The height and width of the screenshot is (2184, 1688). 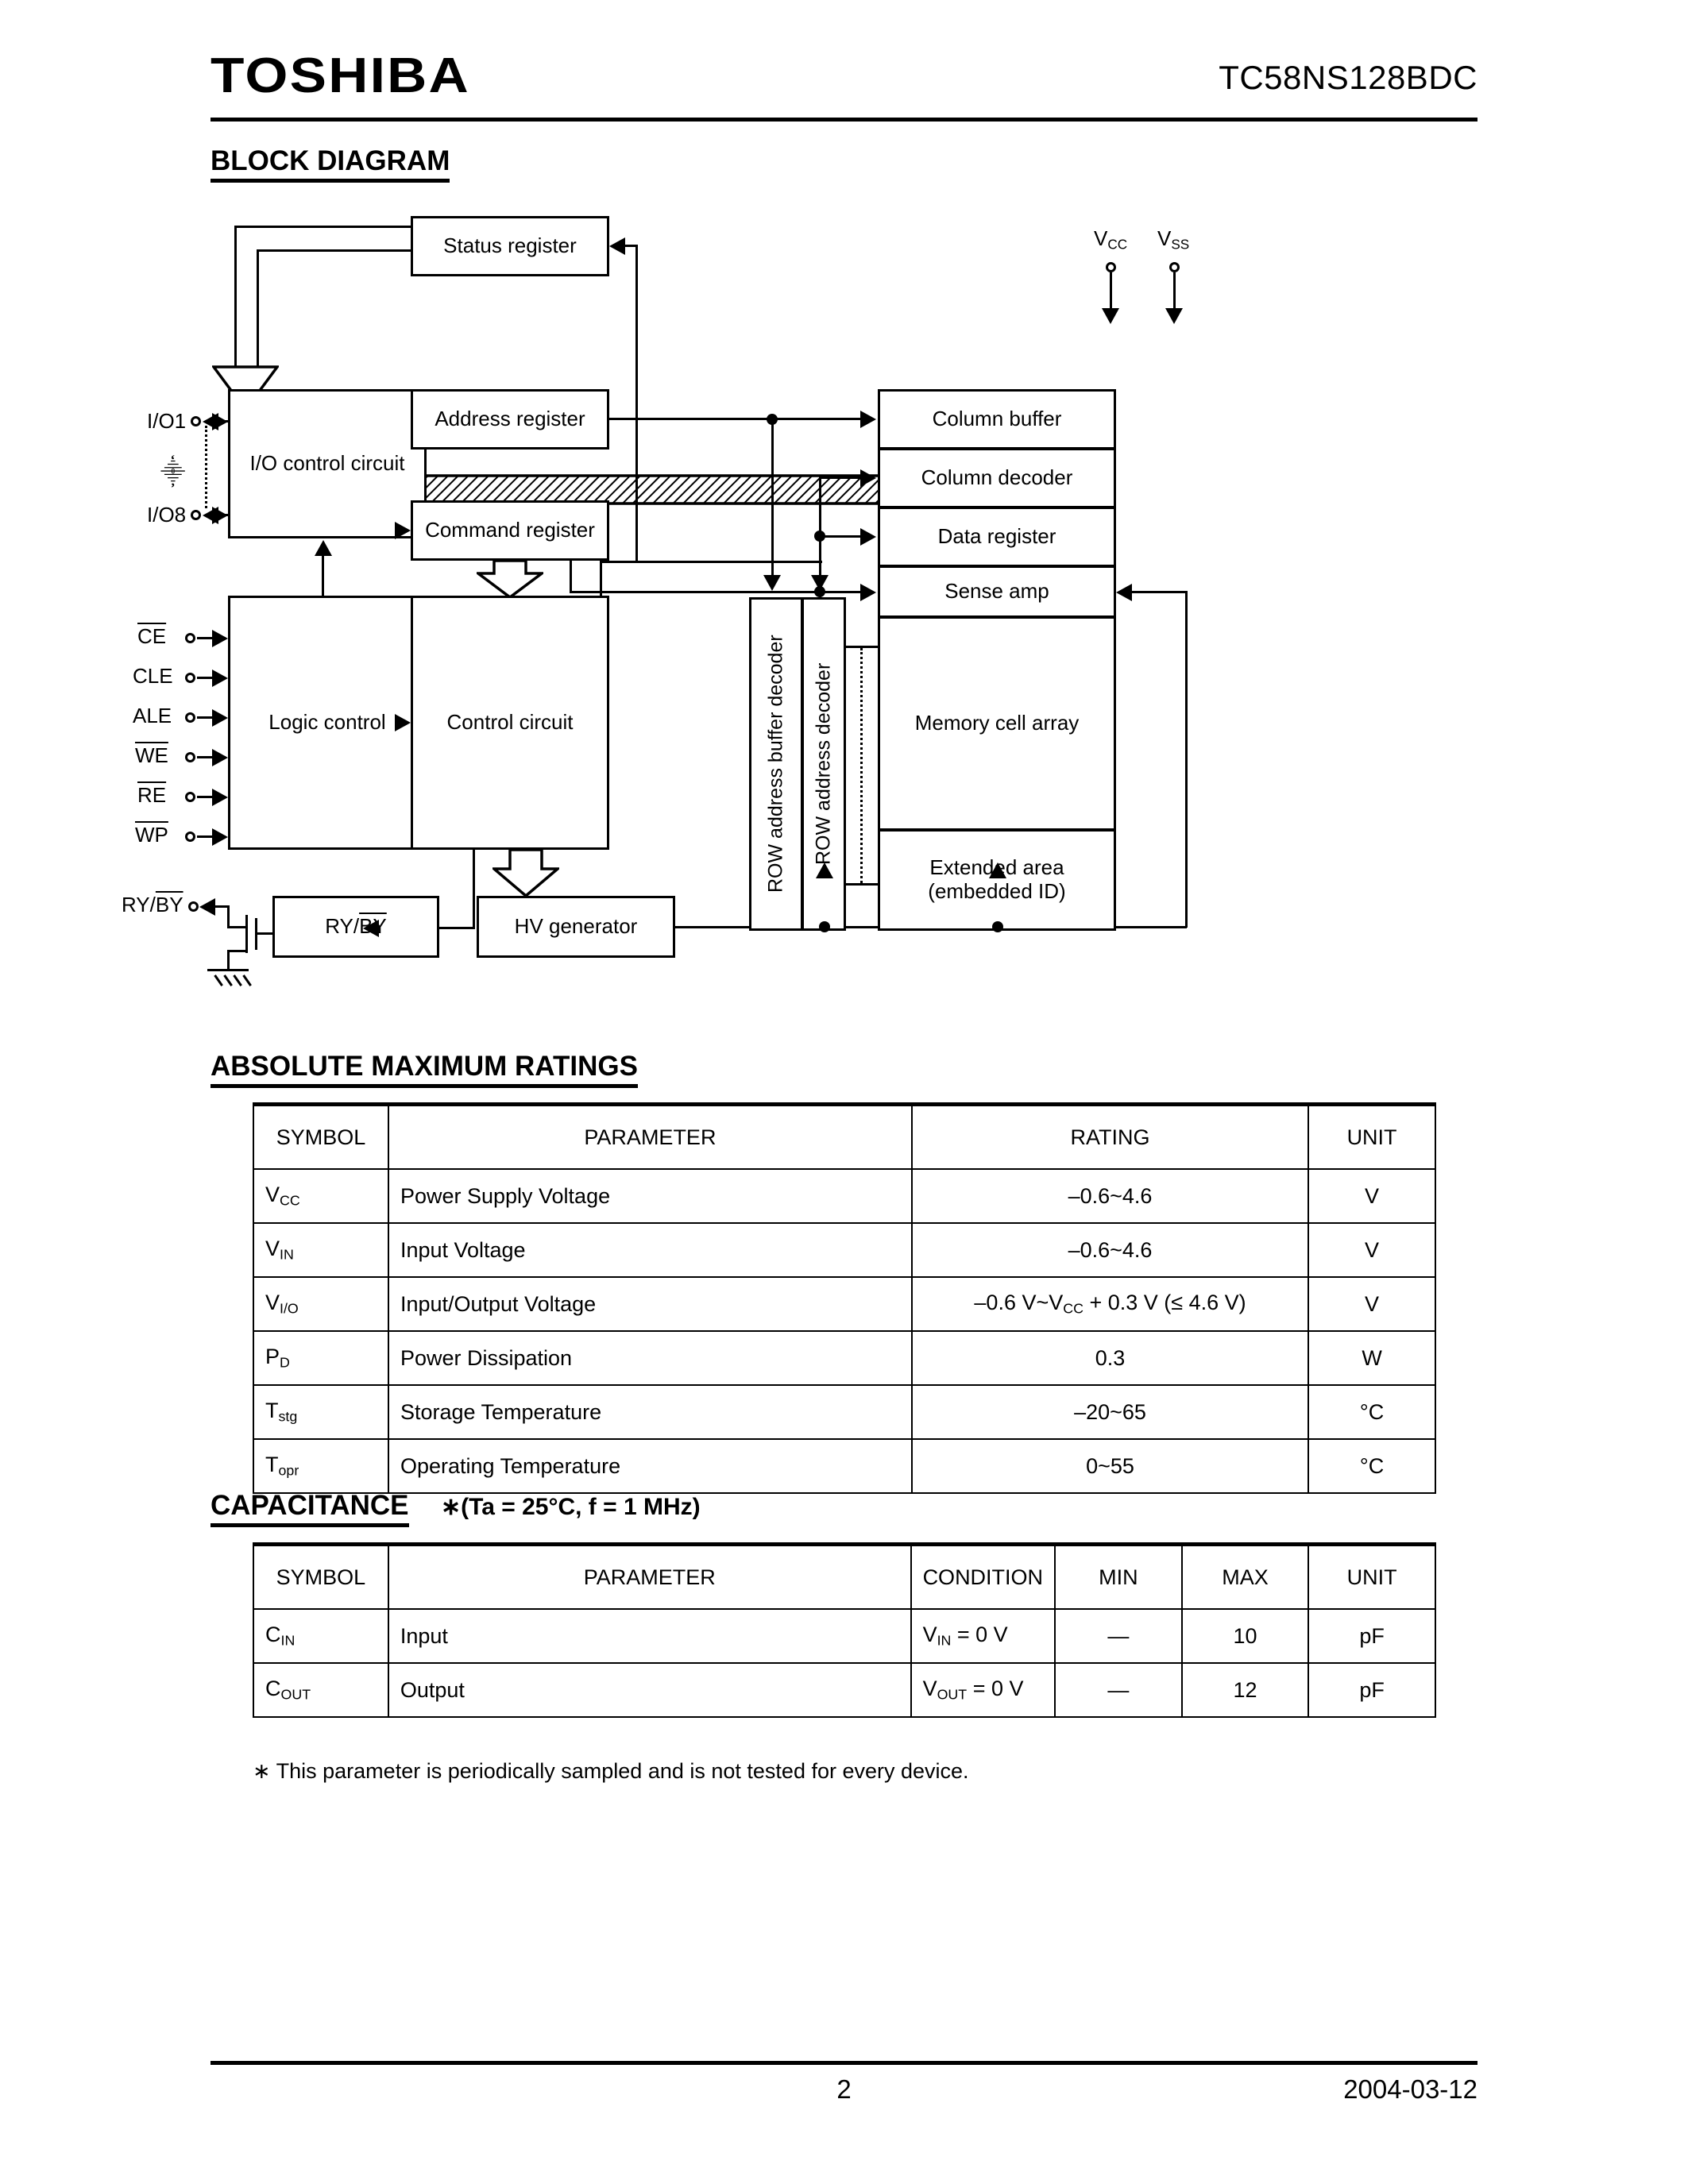 What do you see at coordinates (341, 75) in the screenshot?
I see `toshiba-logo: TOSHIBA` at bounding box center [341, 75].